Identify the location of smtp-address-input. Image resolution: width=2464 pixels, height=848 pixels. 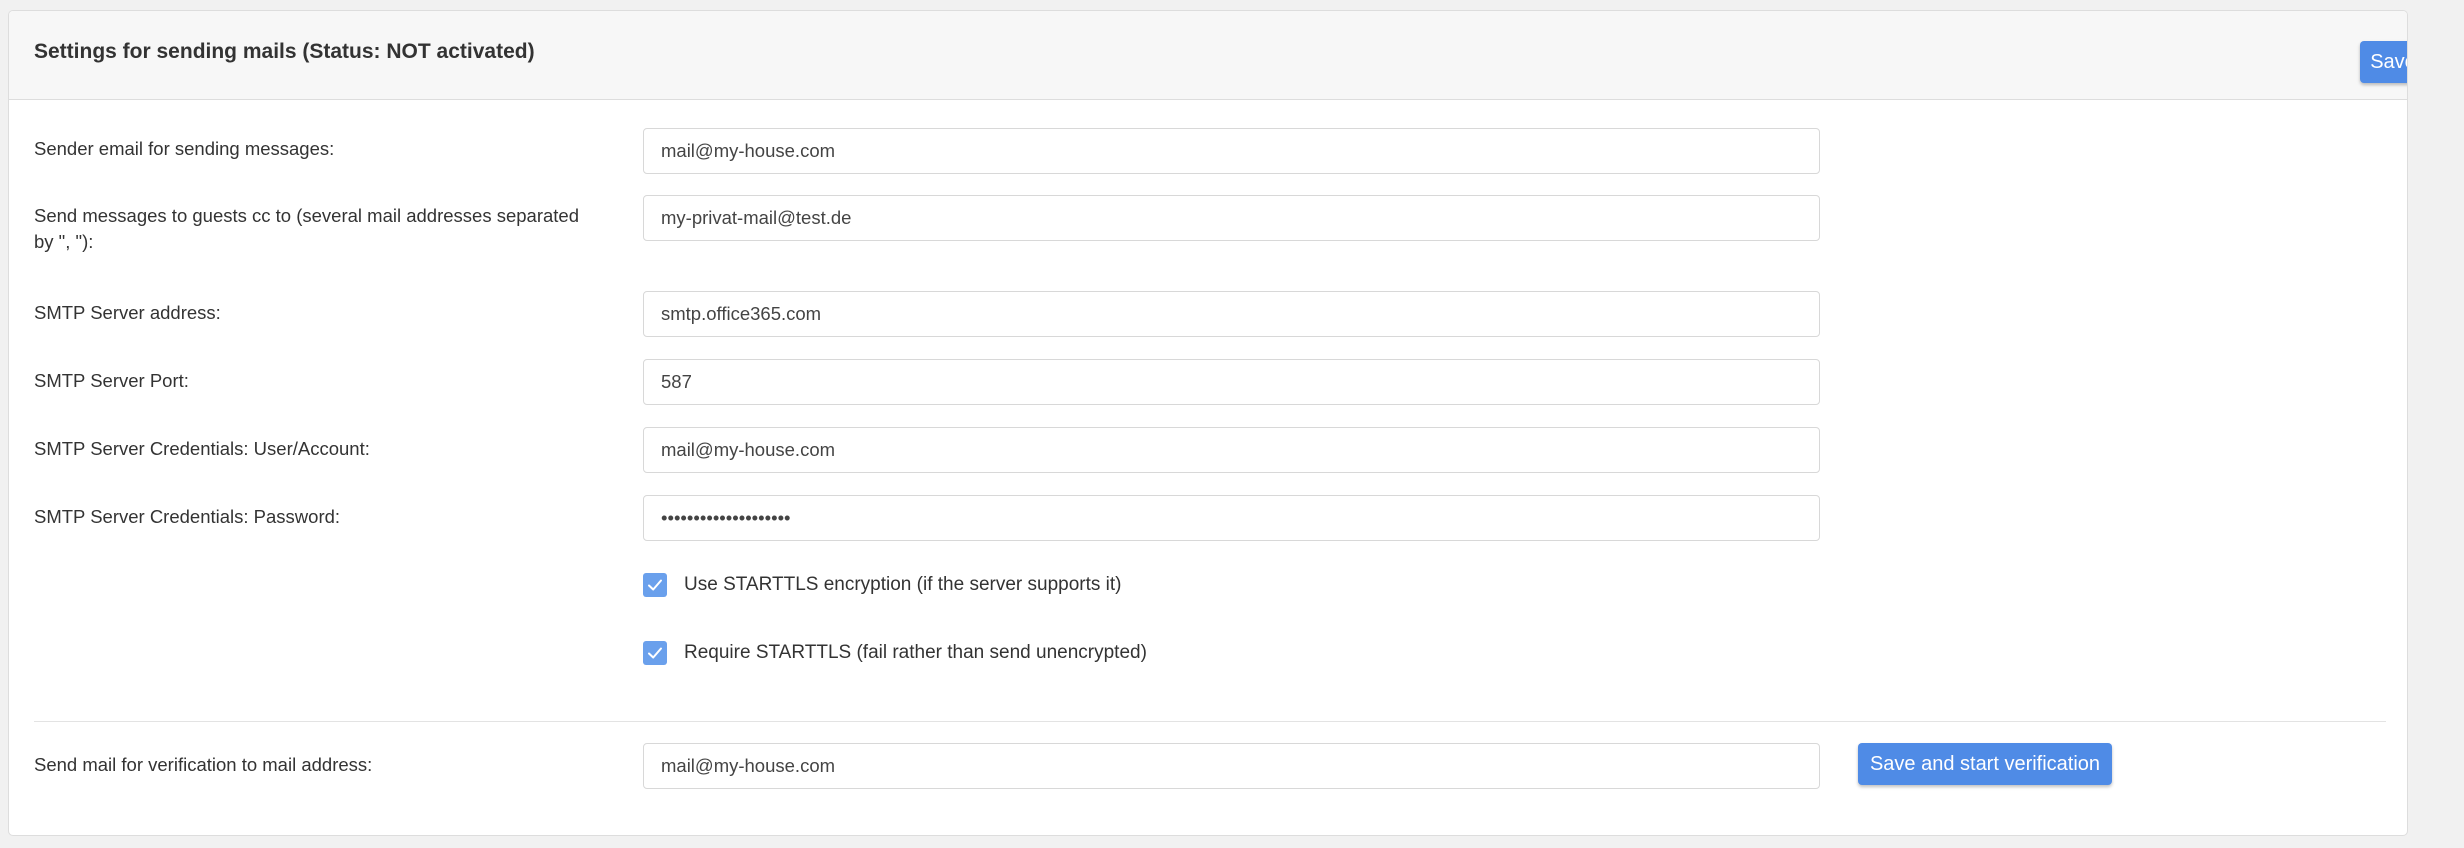
(1231, 314).